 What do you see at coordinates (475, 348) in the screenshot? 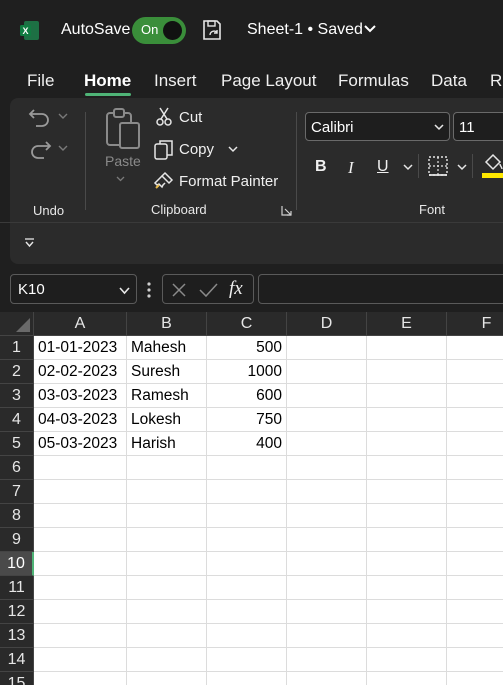
I see `cell-f1` at bounding box center [475, 348].